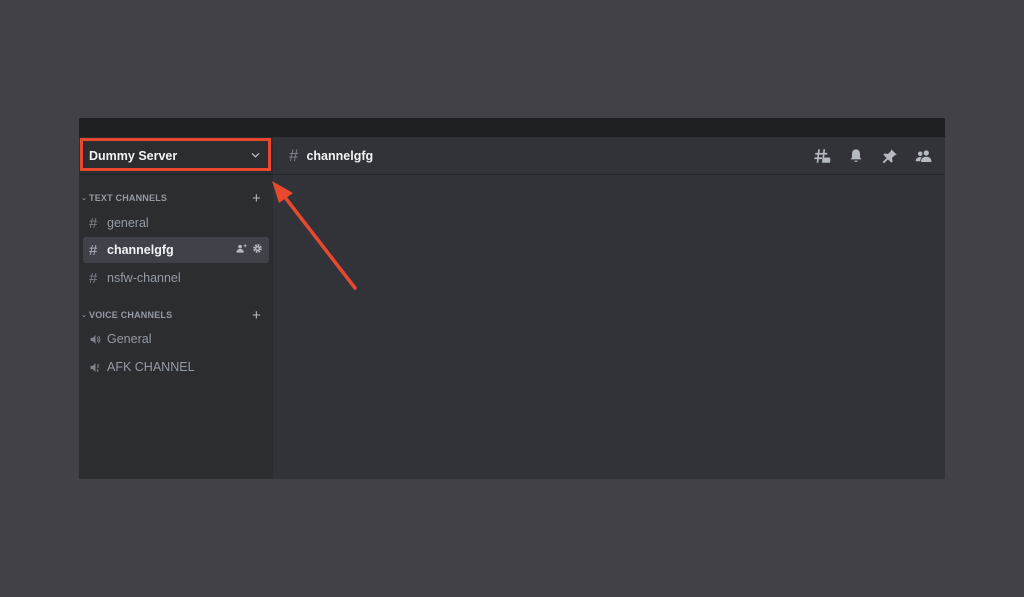 This screenshot has height=597, width=1024. I want to click on add-text-channel-icon: +, so click(256, 198).